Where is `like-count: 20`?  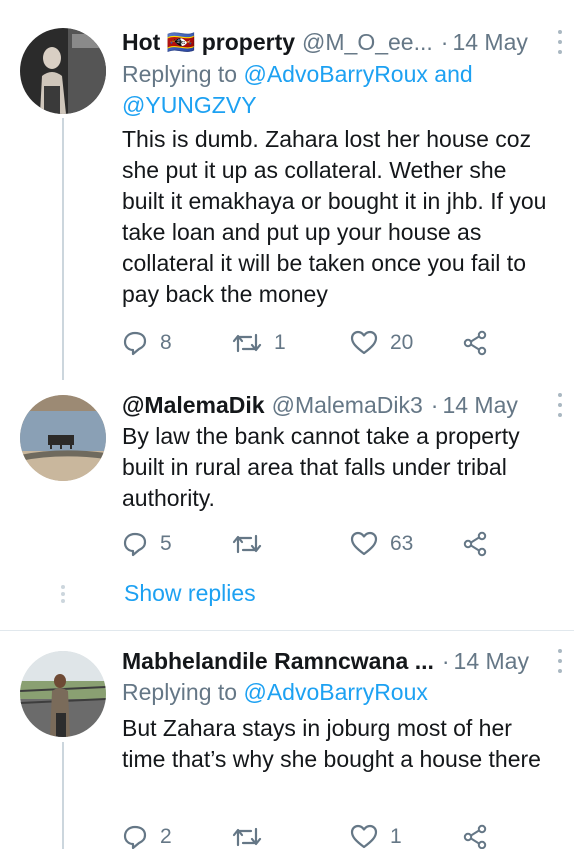 like-count: 20 is located at coordinates (402, 342).